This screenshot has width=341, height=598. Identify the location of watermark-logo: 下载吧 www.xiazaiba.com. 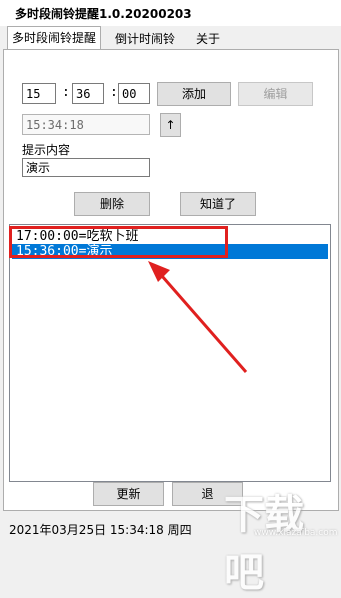
(276, 540).